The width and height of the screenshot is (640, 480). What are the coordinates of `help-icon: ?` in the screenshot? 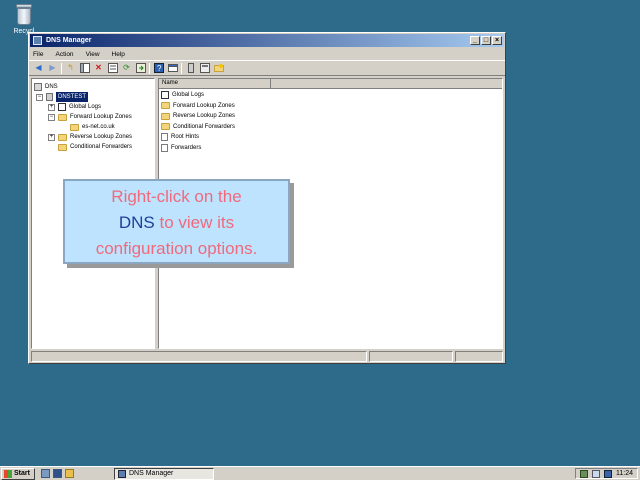 It's located at (158, 68).